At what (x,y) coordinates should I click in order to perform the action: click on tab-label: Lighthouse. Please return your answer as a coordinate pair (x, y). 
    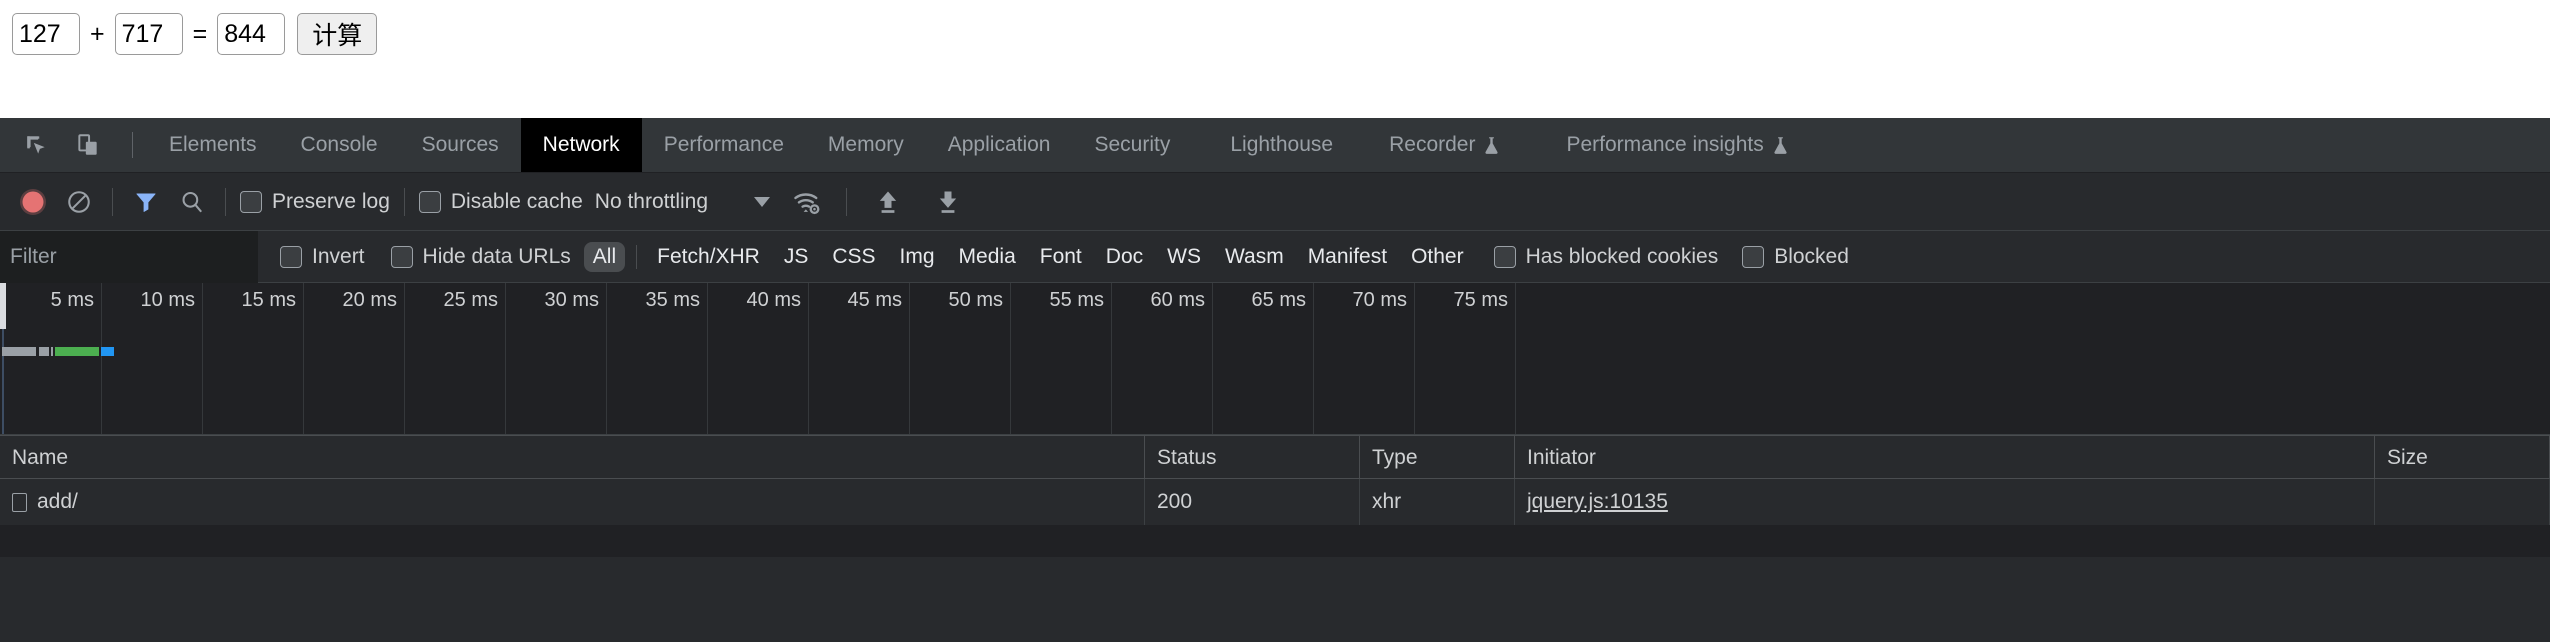
    Looking at the image, I should click on (1282, 144).